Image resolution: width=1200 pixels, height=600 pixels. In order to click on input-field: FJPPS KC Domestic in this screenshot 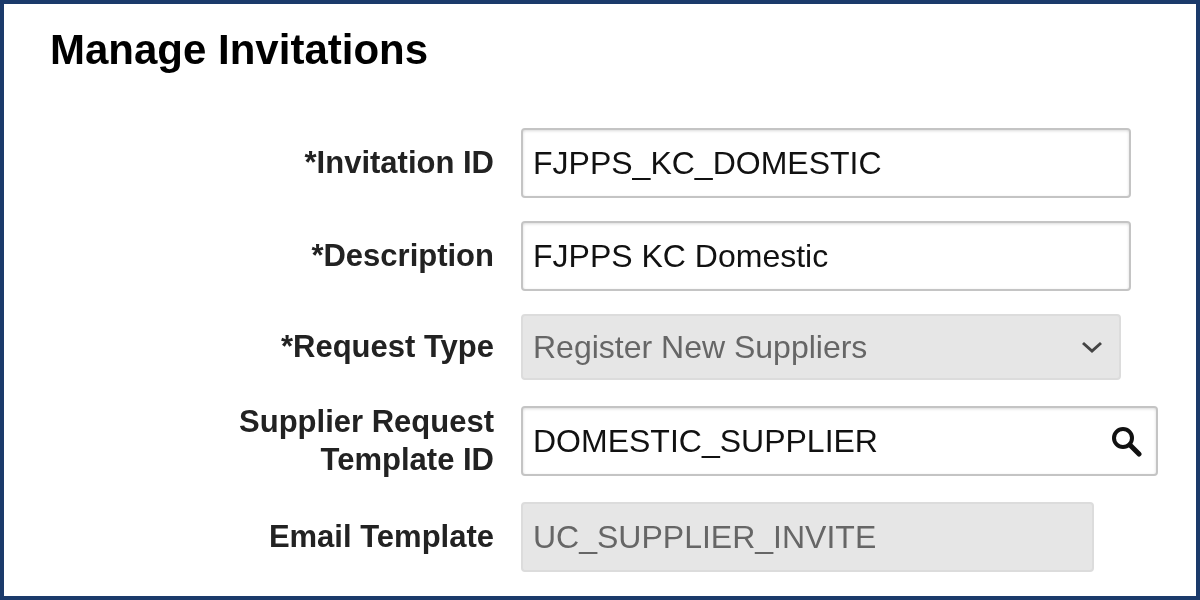, I will do `click(826, 256)`.